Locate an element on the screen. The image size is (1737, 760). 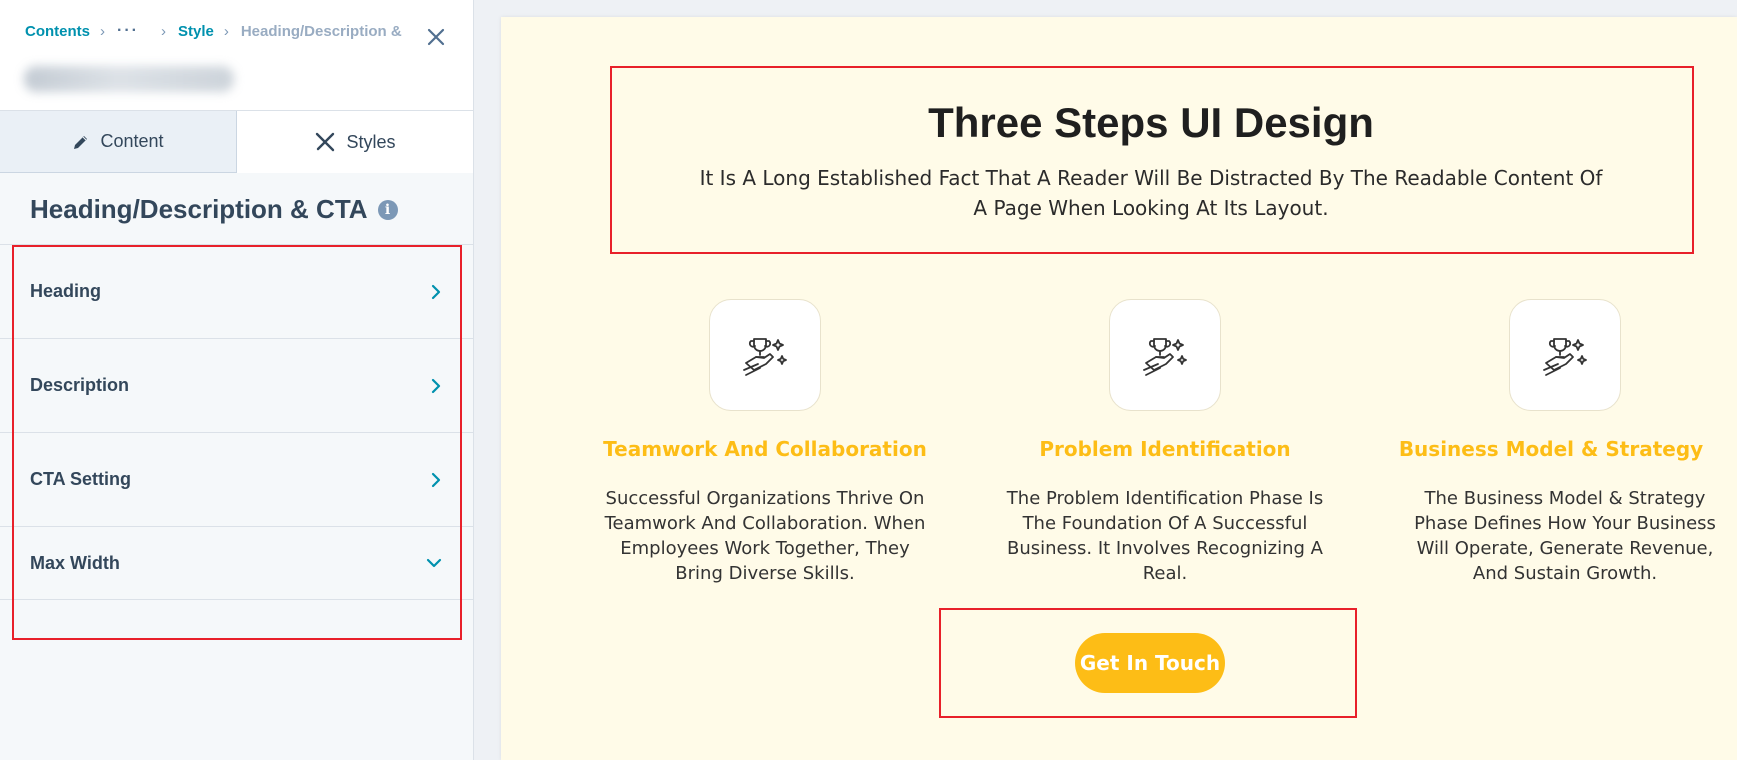
section-item-max-width: Max Width is located at coordinates (236, 563).